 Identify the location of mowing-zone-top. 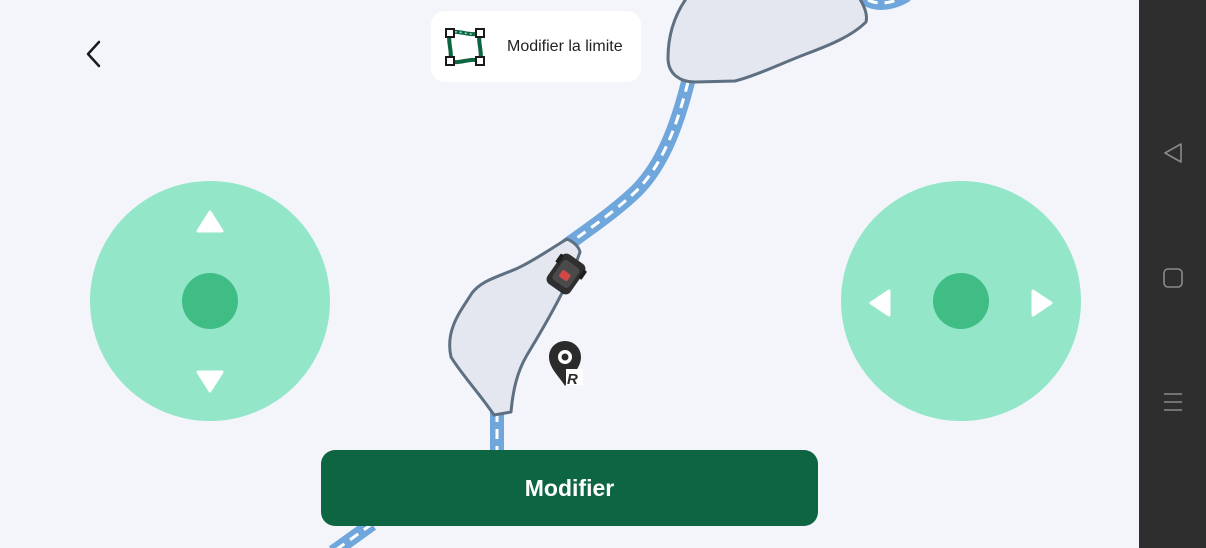
(767, 42).